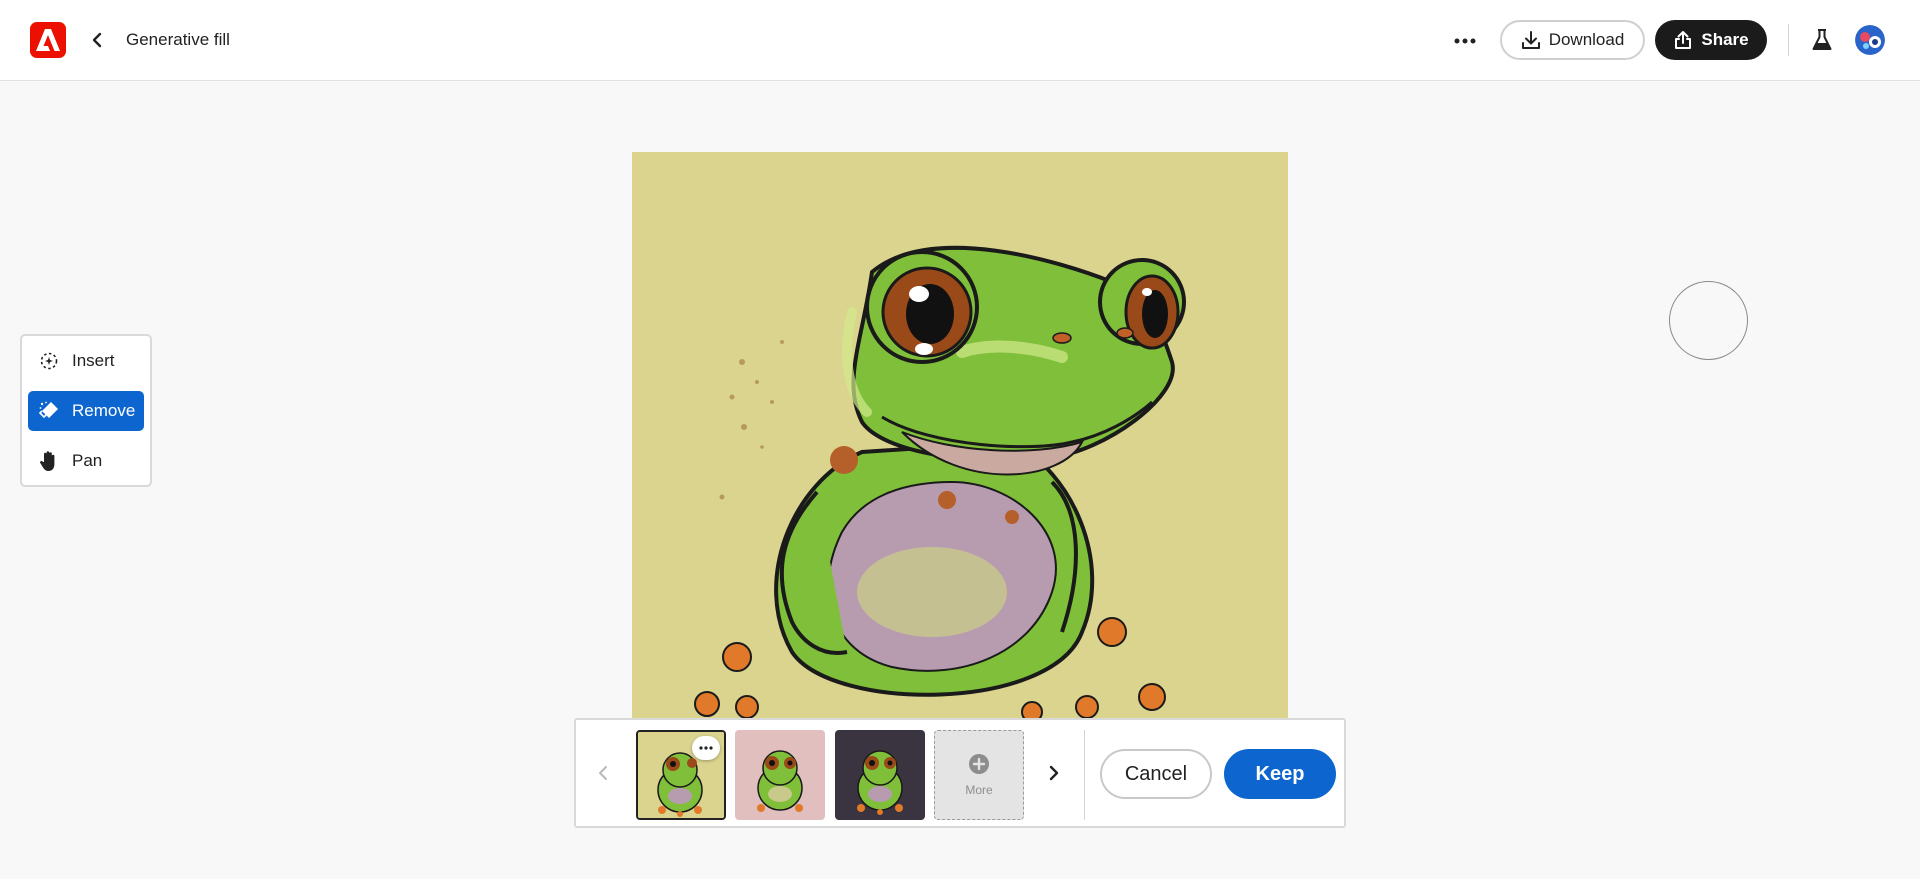 The image size is (1920, 879). I want to click on header-divider, so click(1788, 40).